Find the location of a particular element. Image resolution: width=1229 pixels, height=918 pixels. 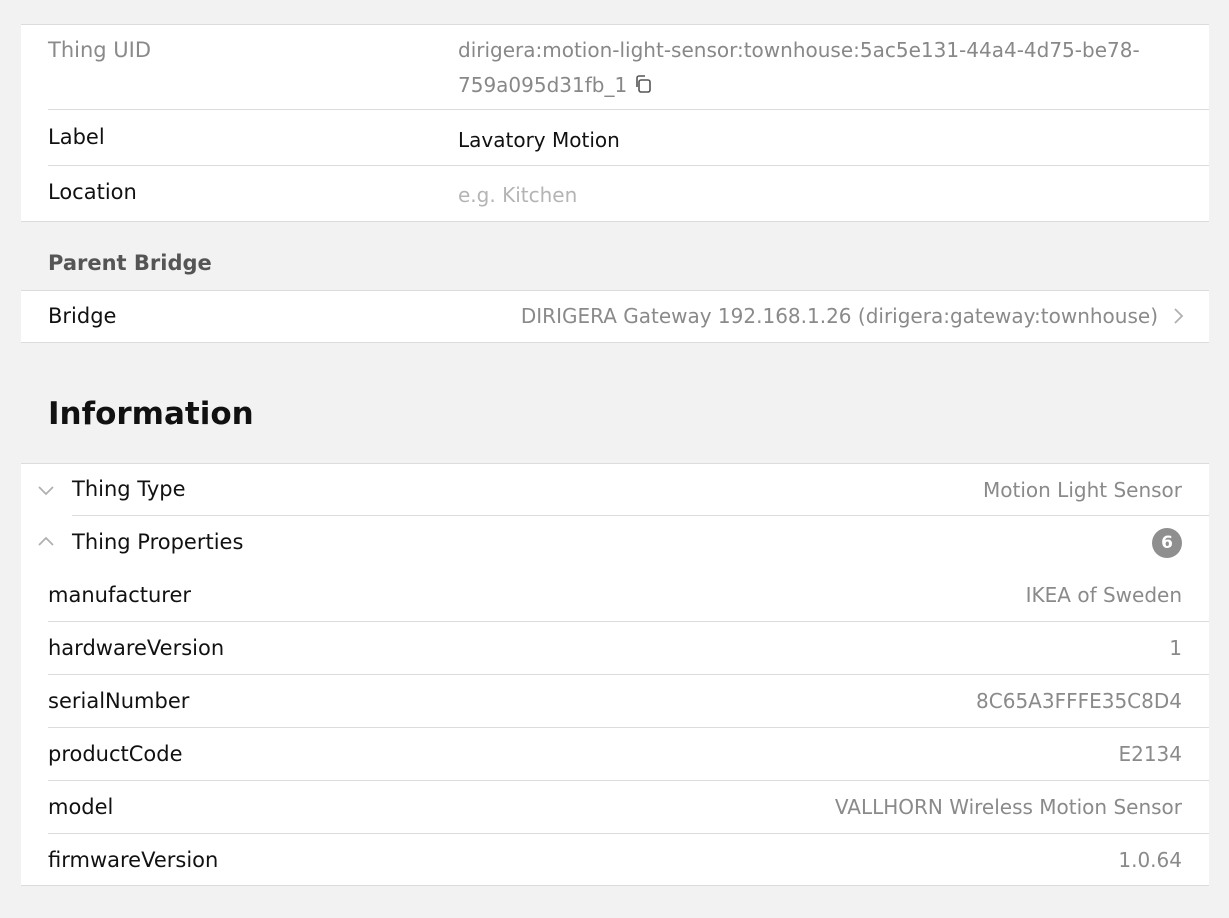

properties-count-badge: 6 is located at coordinates (1167, 543).